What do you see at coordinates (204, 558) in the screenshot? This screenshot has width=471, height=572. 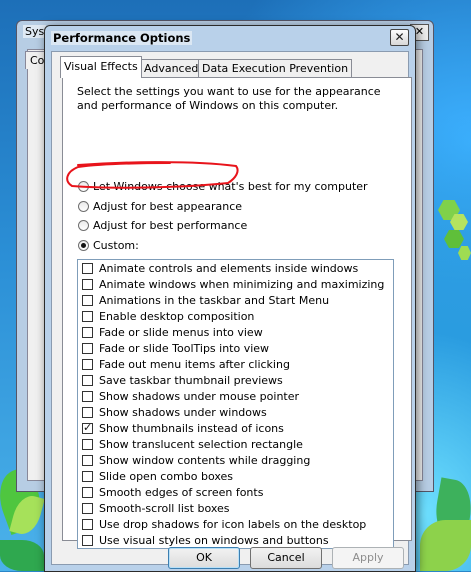 I see `ok-button: OK` at bounding box center [204, 558].